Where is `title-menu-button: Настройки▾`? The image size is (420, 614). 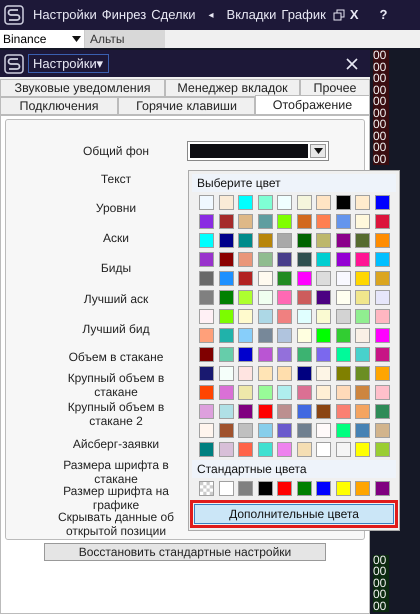
title-menu-button: Настройки▾ is located at coordinates (68, 63).